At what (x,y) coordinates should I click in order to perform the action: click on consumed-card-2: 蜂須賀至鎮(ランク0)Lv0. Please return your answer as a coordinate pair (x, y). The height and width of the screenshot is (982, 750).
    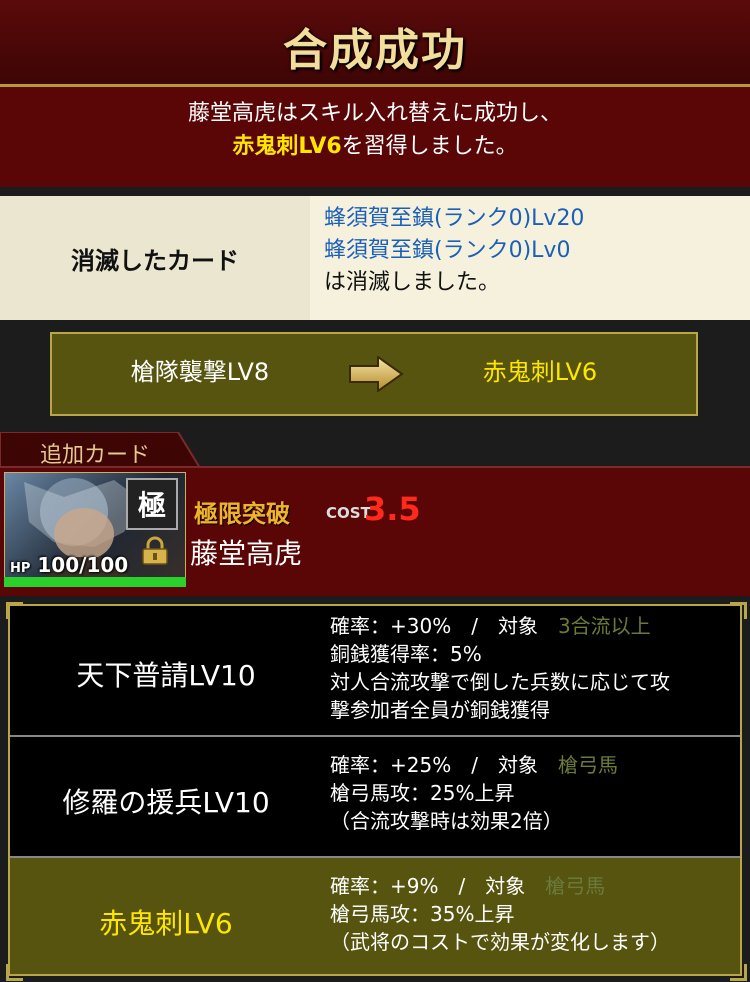
    Looking at the image, I should click on (454, 251).